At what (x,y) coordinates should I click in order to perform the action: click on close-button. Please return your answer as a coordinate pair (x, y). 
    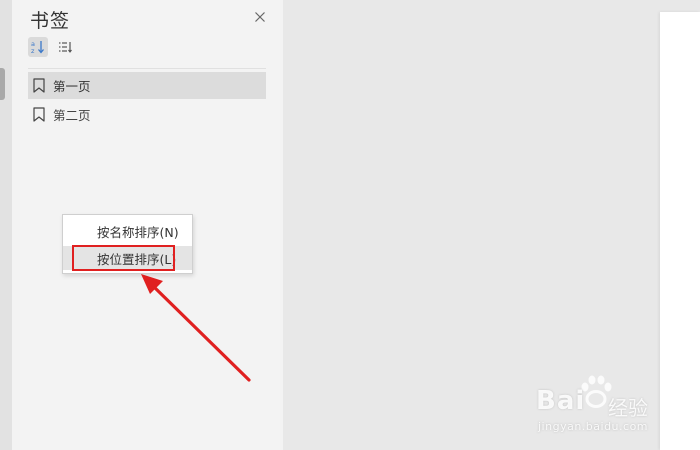
    Looking at the image, I should click on (260, 17).